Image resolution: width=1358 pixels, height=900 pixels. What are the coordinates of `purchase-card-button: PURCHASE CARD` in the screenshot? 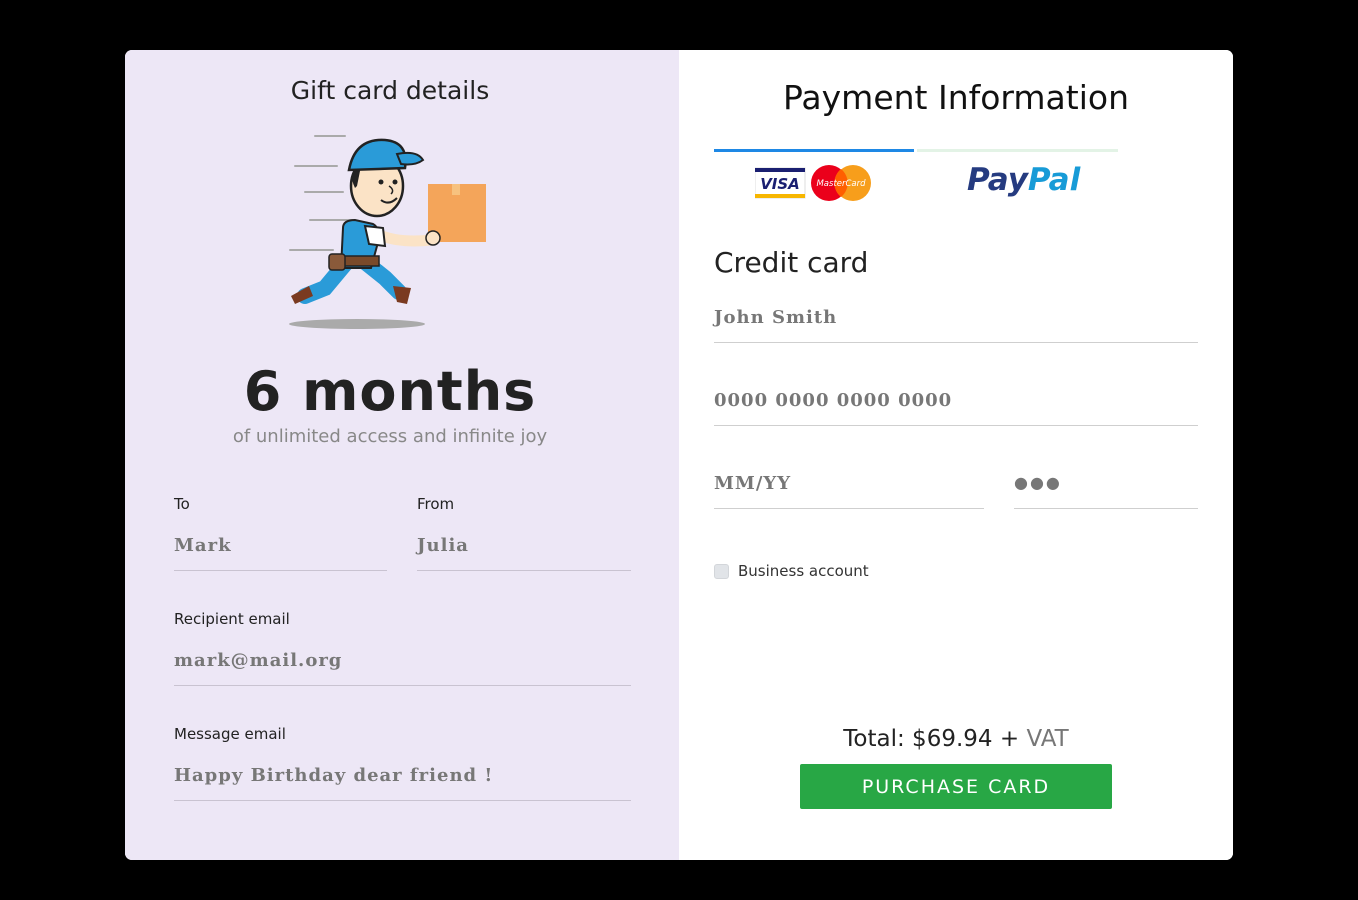 It's located at (956, 786).